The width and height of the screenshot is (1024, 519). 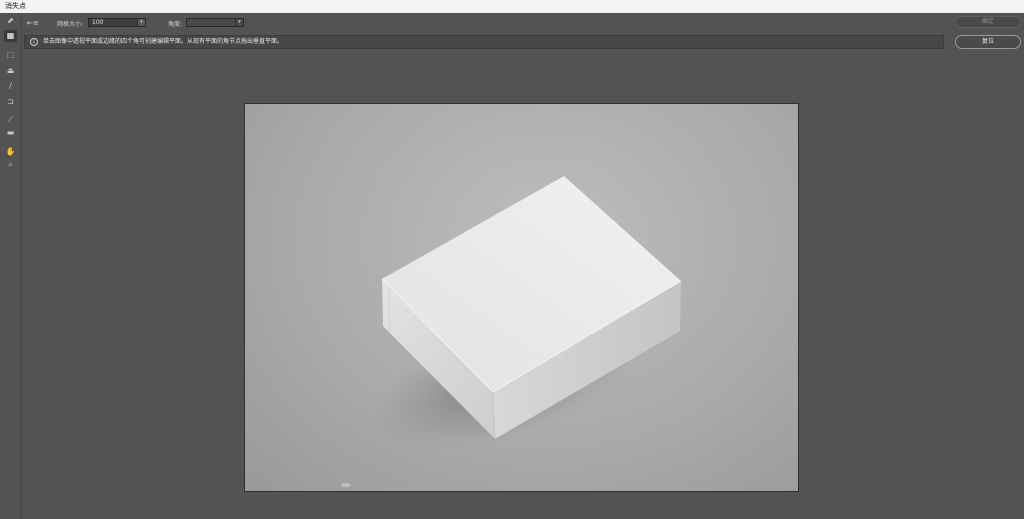 What do you see at coordinates (11, 266) in the screenshot?
I see `tool-panel: ⬈ ▦ ⬚ ⏏ ∕ ⊐ ⟋ ▬ ✋ ⌕` at bounding box center [11, 266].